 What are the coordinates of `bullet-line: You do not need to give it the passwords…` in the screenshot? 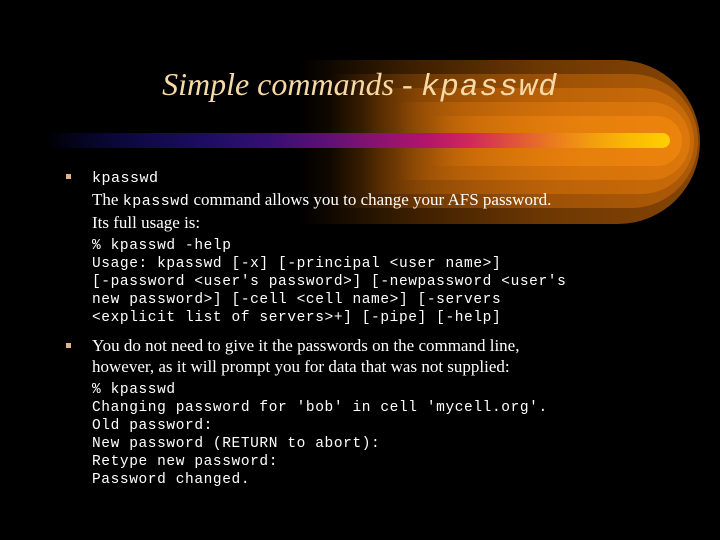 It's located at (306, 345).